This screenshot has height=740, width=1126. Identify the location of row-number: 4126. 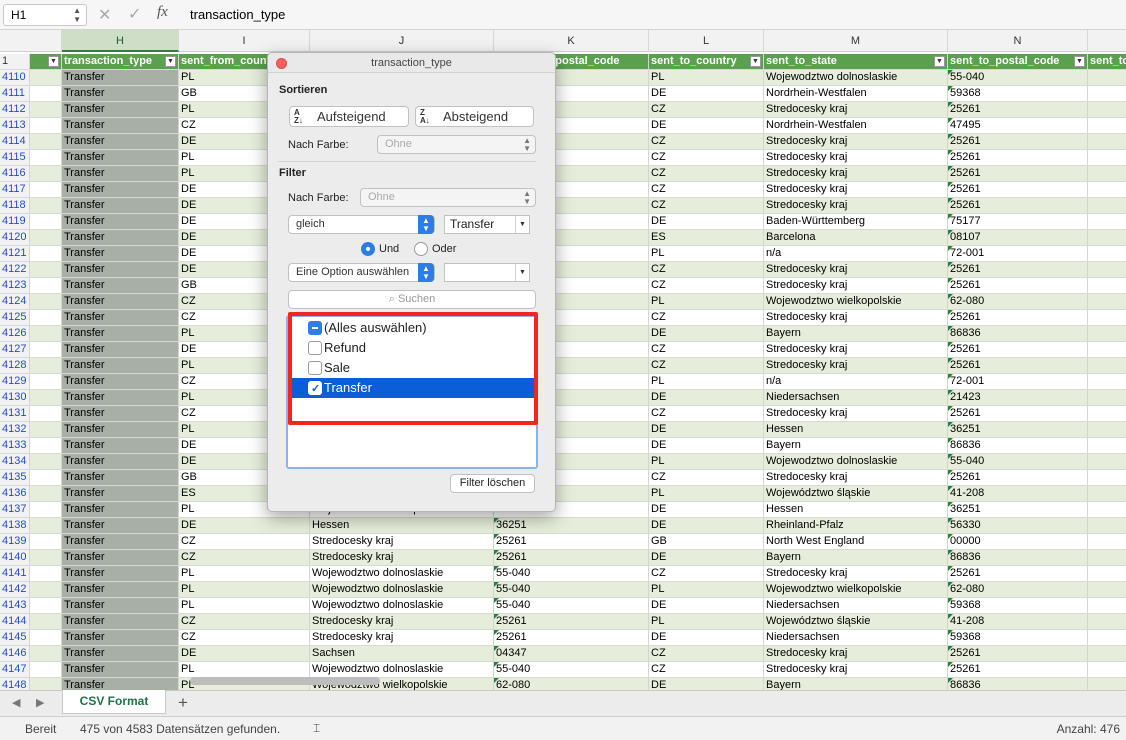
(15, 333).